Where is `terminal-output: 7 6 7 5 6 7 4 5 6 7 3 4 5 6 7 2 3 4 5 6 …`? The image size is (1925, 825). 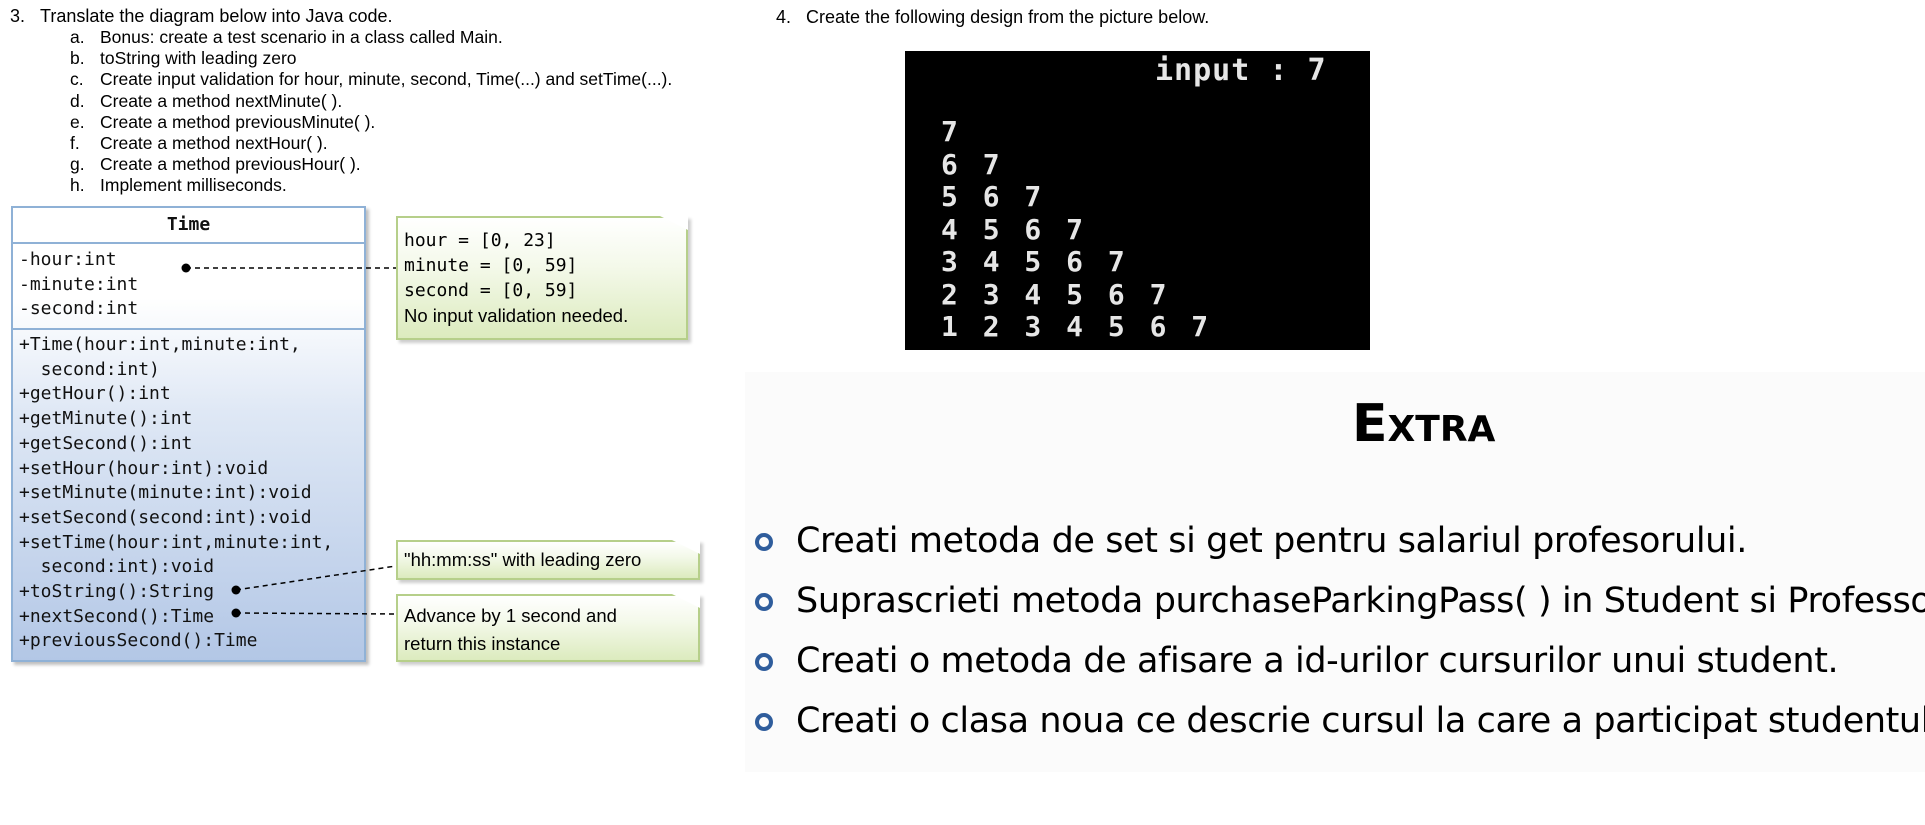
terminal-output: 7 6 7 5 6 7 4 5 6 7 3 4 5 6 7 2 3 4 5 6 … is located at coordinates (1077, 229).